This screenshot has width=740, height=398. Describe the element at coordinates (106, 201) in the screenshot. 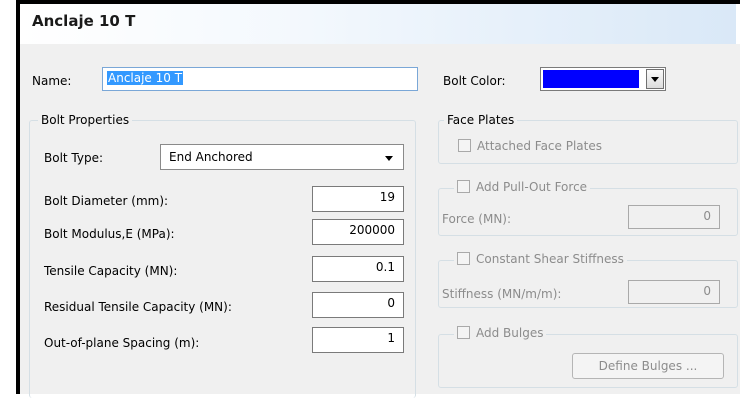

I see `bolt-diameter-label: Bolt Diameter (mm):` at that location.